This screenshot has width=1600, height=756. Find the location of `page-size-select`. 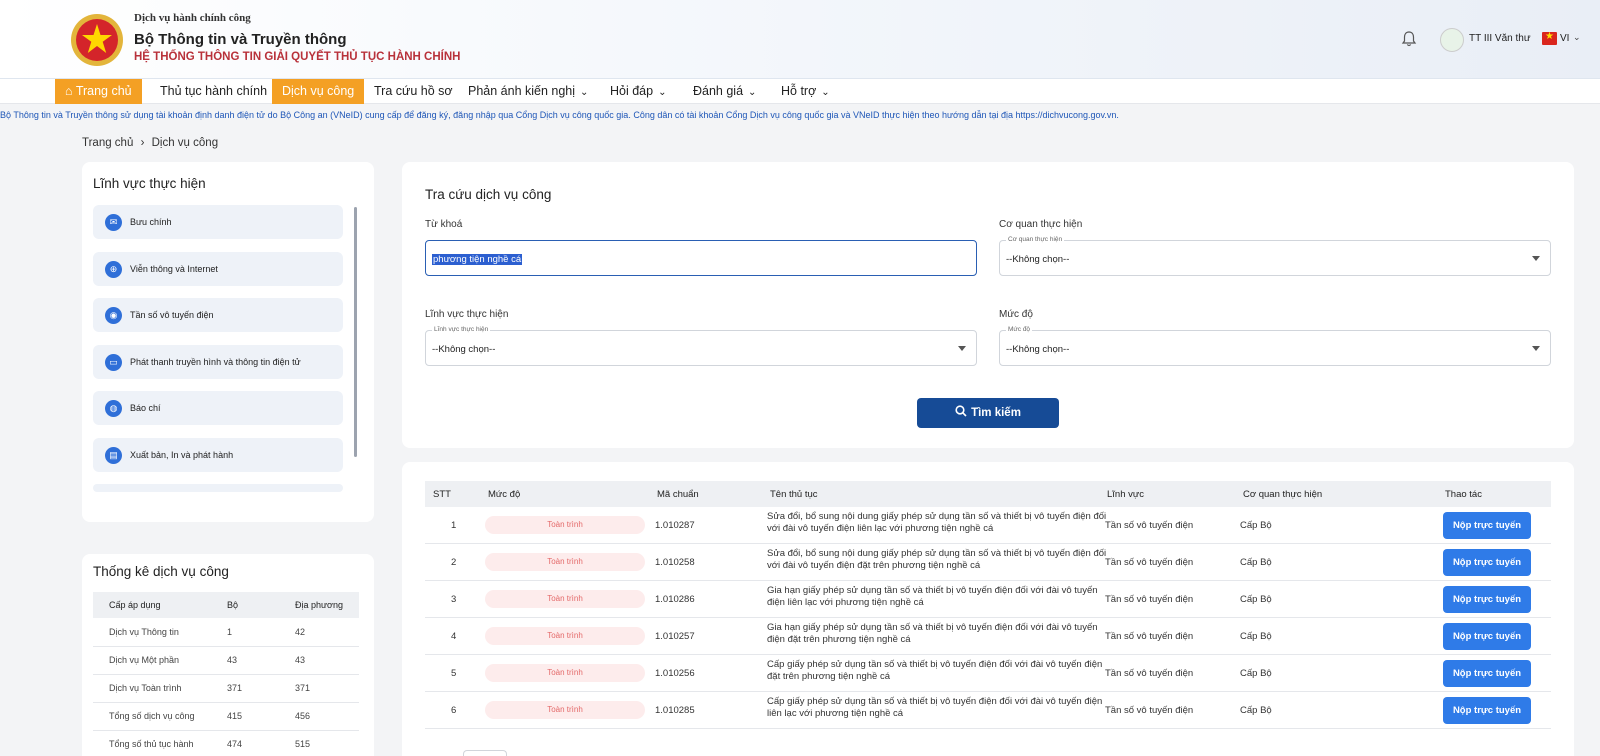

page-size-select is located at coordinates (485, 753).